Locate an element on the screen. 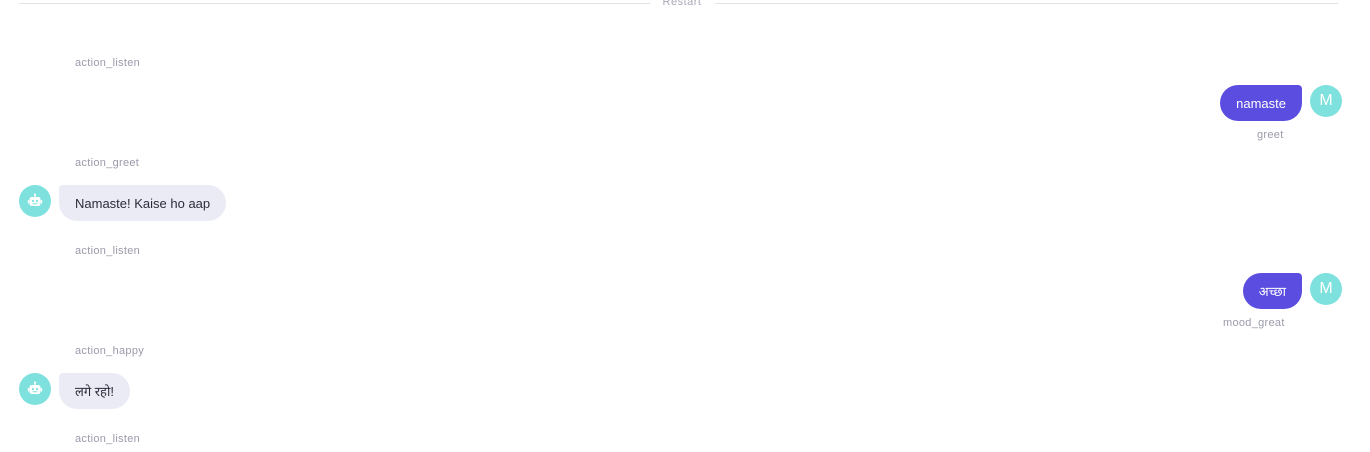 This screenshot has width=1370, height=452. bot-message-bubble: लगे रहो! is located at coordinates (94, 391).